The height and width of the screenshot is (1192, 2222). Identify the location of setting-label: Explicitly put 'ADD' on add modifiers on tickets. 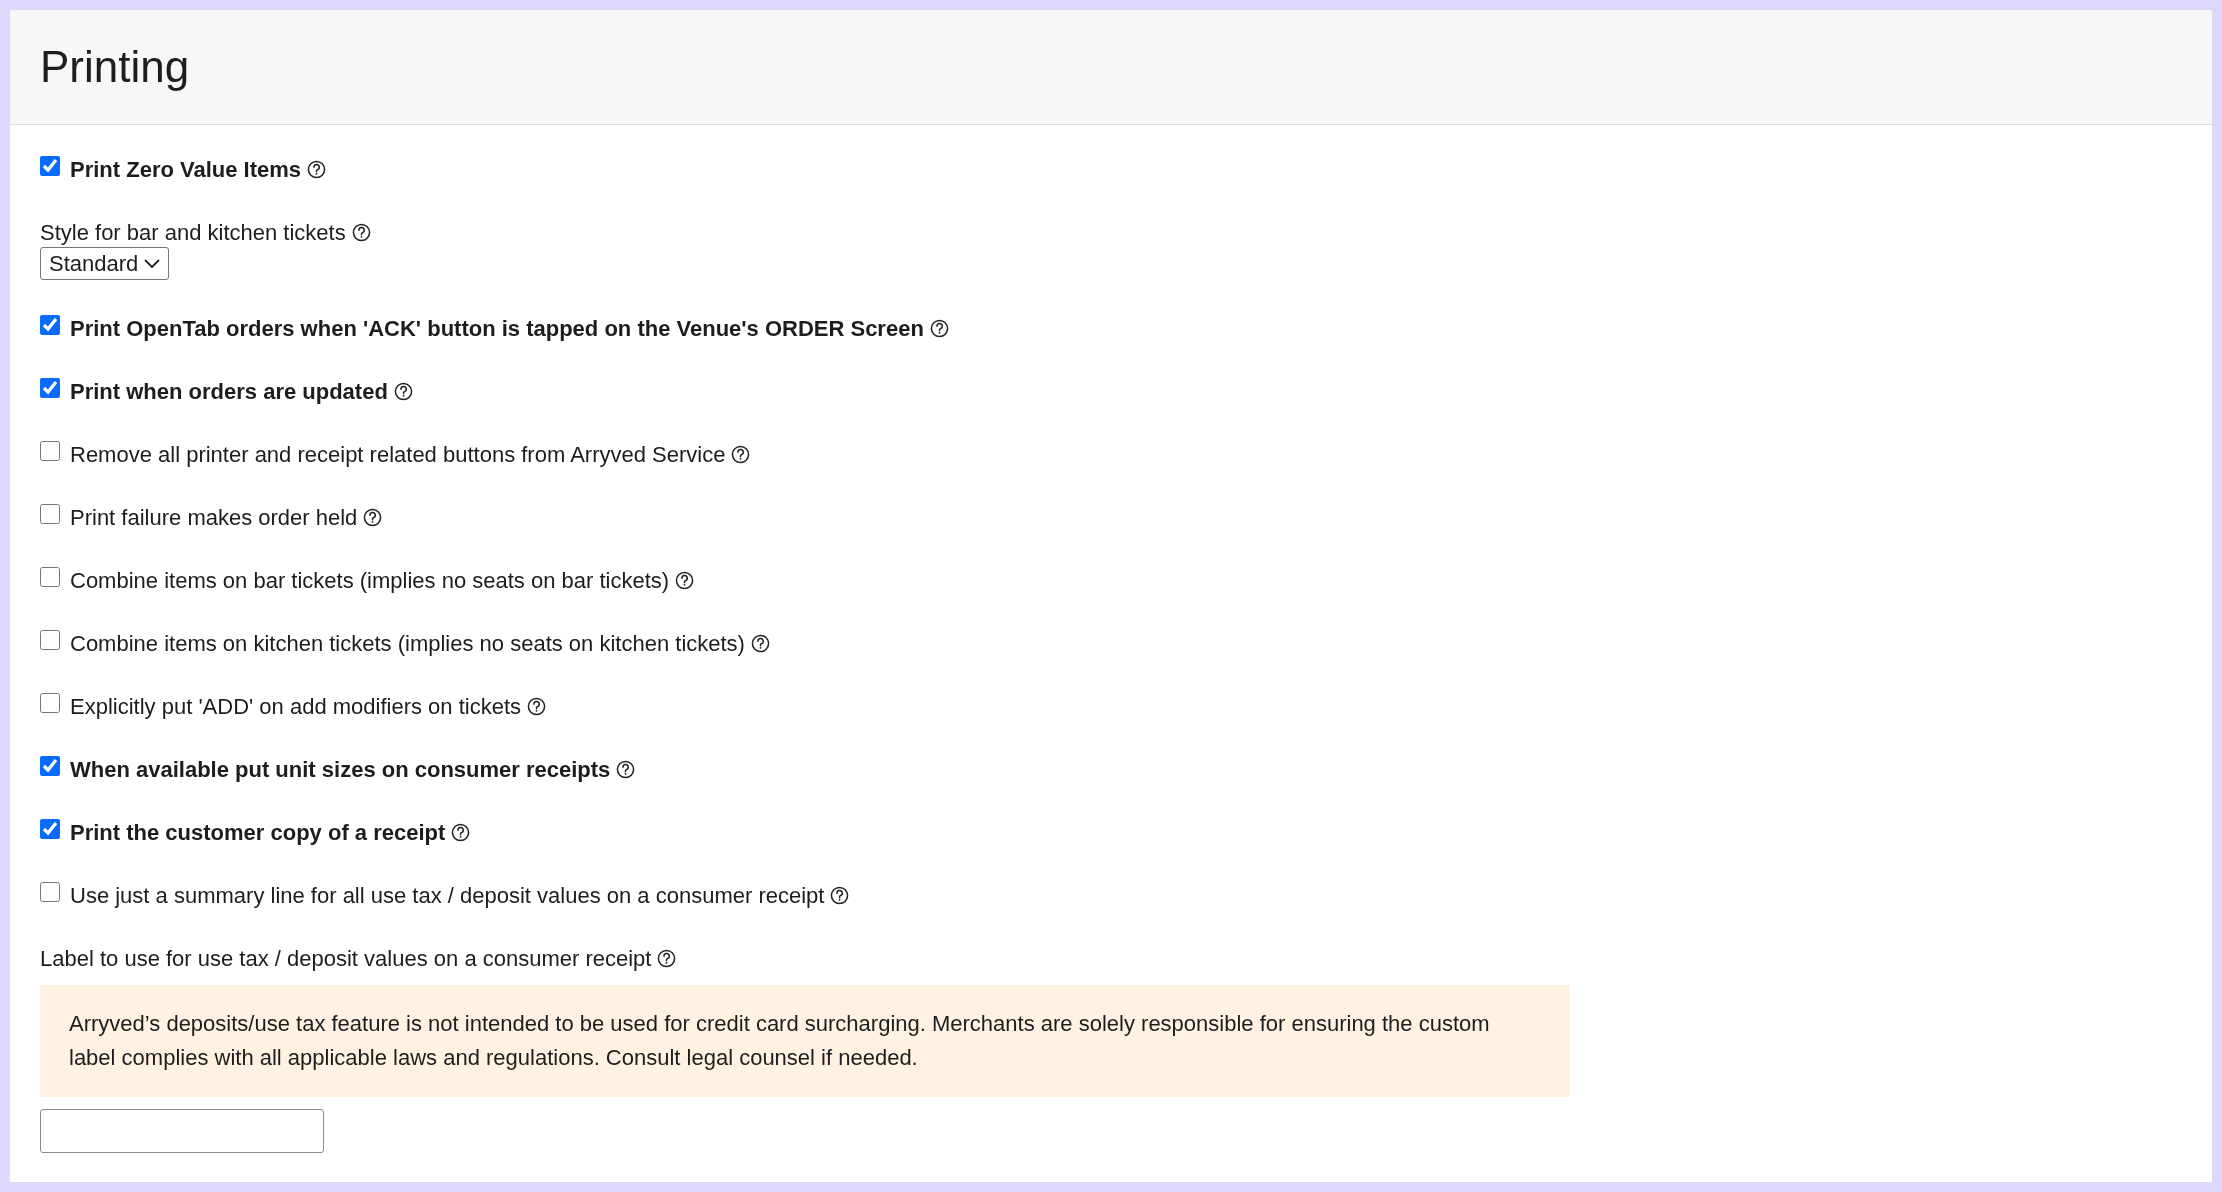
(296, 706).